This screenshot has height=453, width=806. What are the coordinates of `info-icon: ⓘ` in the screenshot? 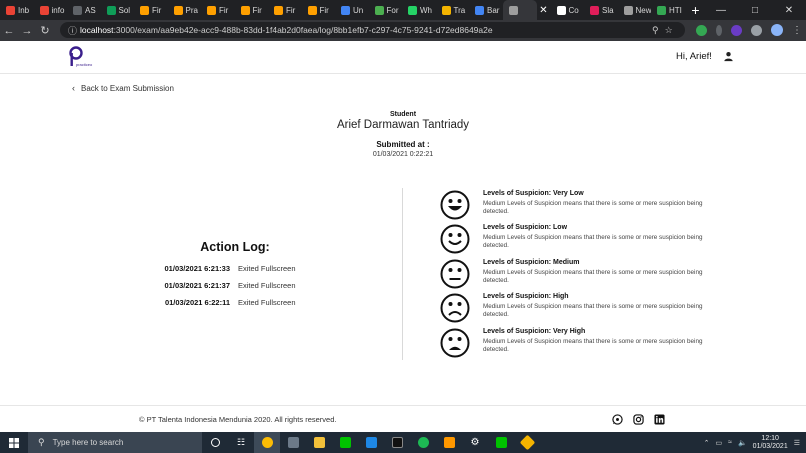 It's located at (74, 30).